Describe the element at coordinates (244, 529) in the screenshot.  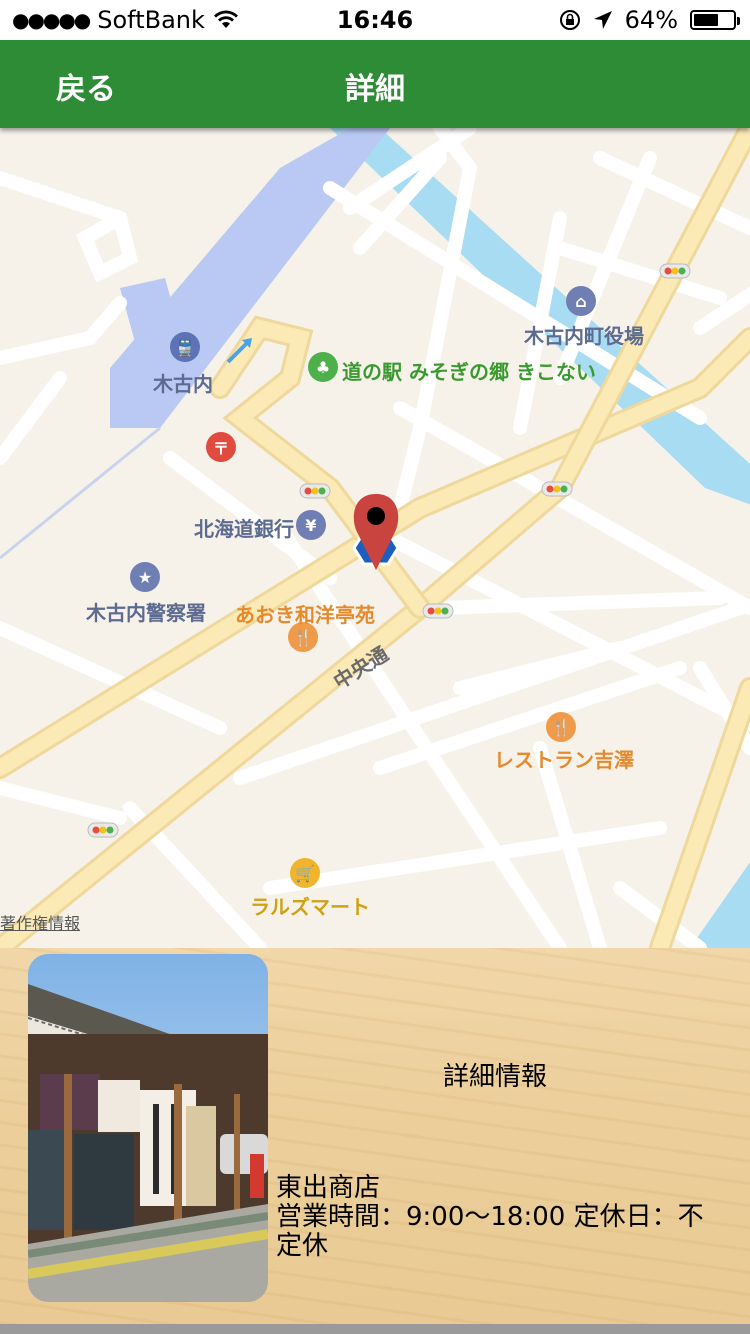
I see `bank-label: 北海道銀行` at that location.